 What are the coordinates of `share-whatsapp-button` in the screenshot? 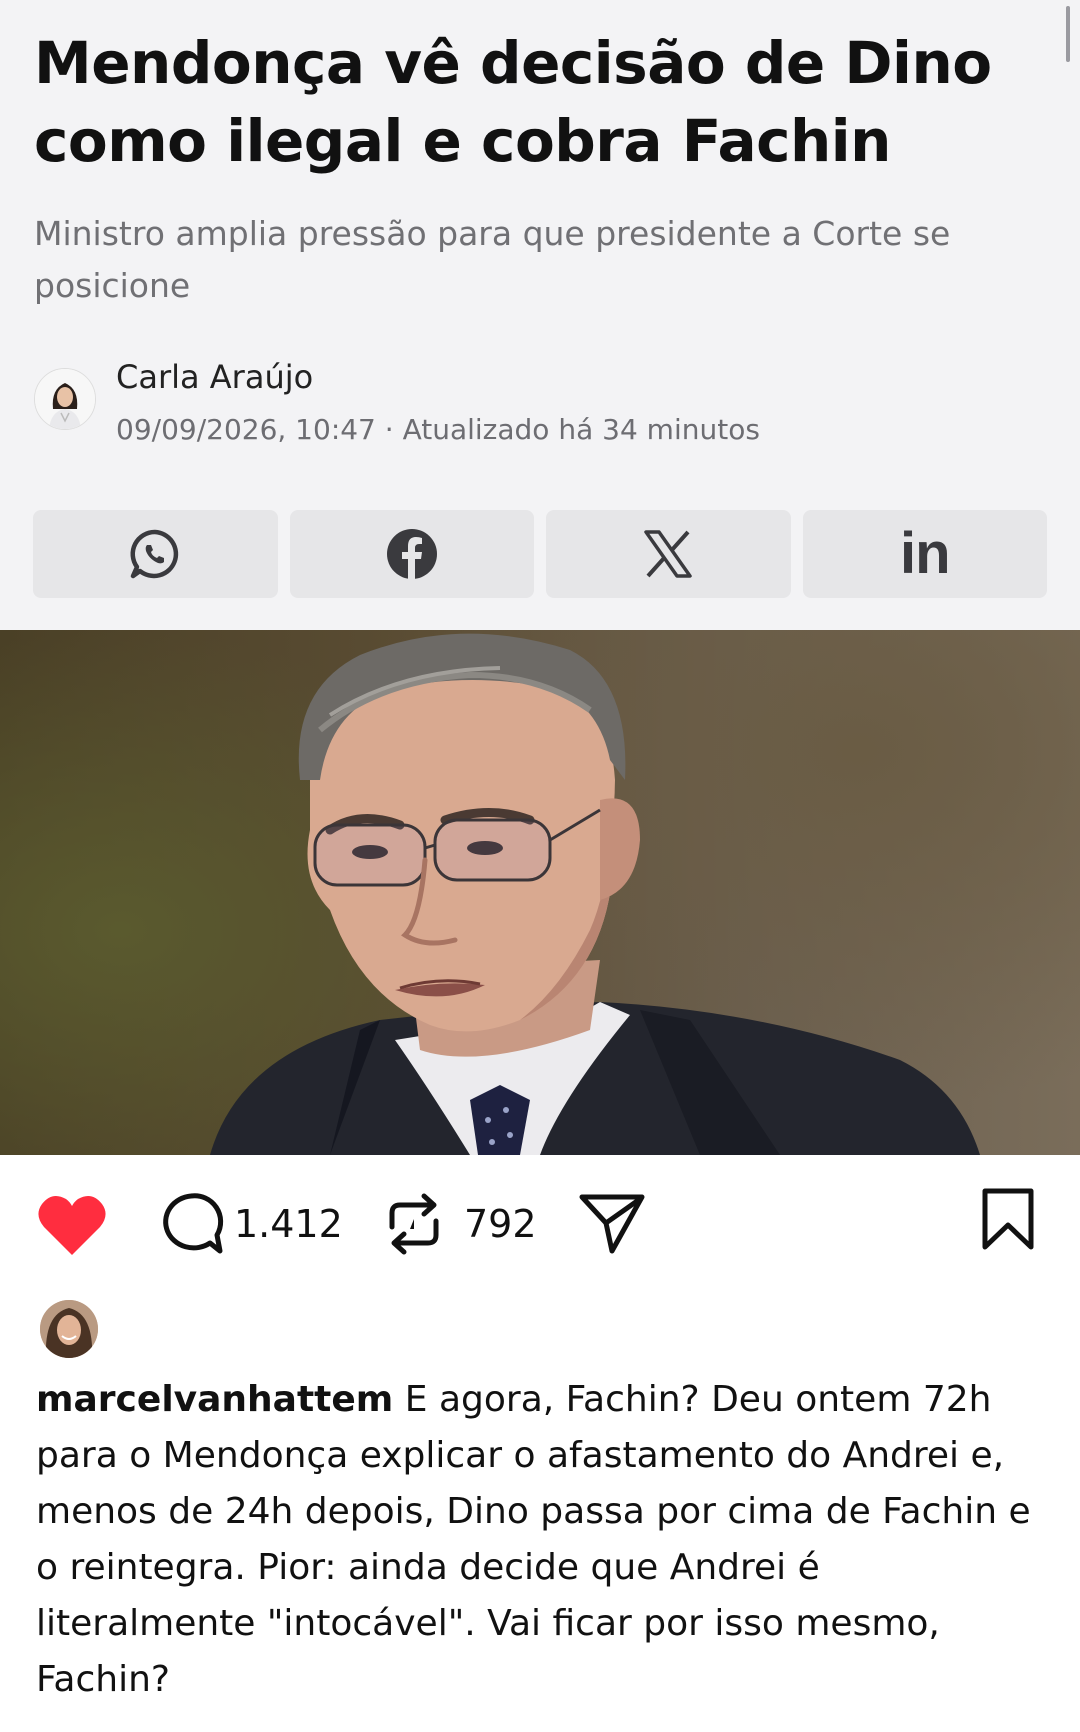 It's located at (155, 554).